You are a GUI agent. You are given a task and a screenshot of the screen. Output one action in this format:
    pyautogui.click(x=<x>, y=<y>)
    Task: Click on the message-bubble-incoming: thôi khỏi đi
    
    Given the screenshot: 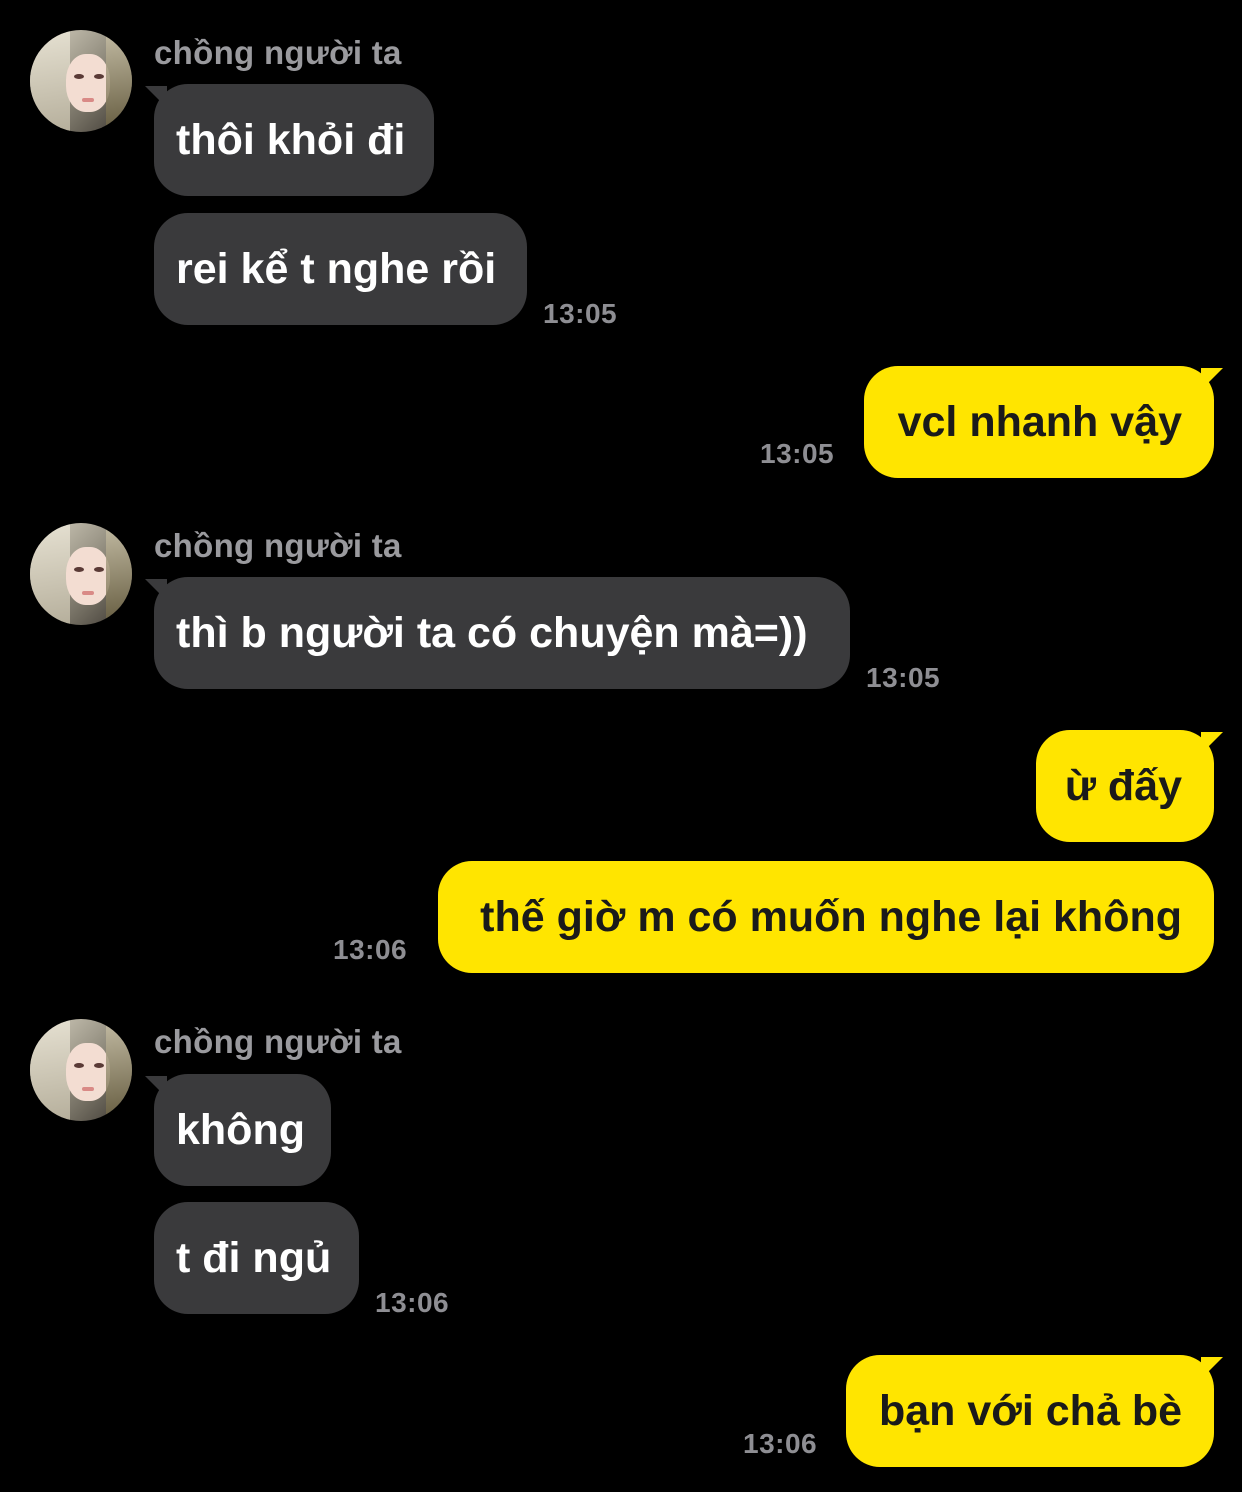 What is the action you would take?
    pyautogui.click(x=289, y=140)
    